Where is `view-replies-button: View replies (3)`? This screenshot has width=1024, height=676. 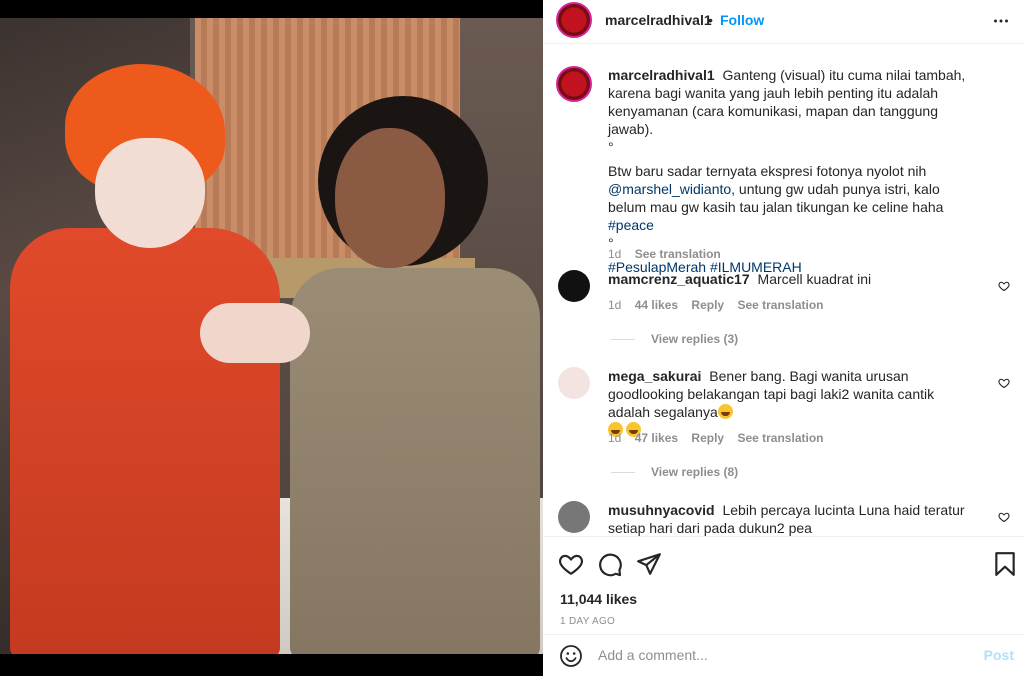
view-replies-button: View replies (3) is located at coordinates (674, 339).